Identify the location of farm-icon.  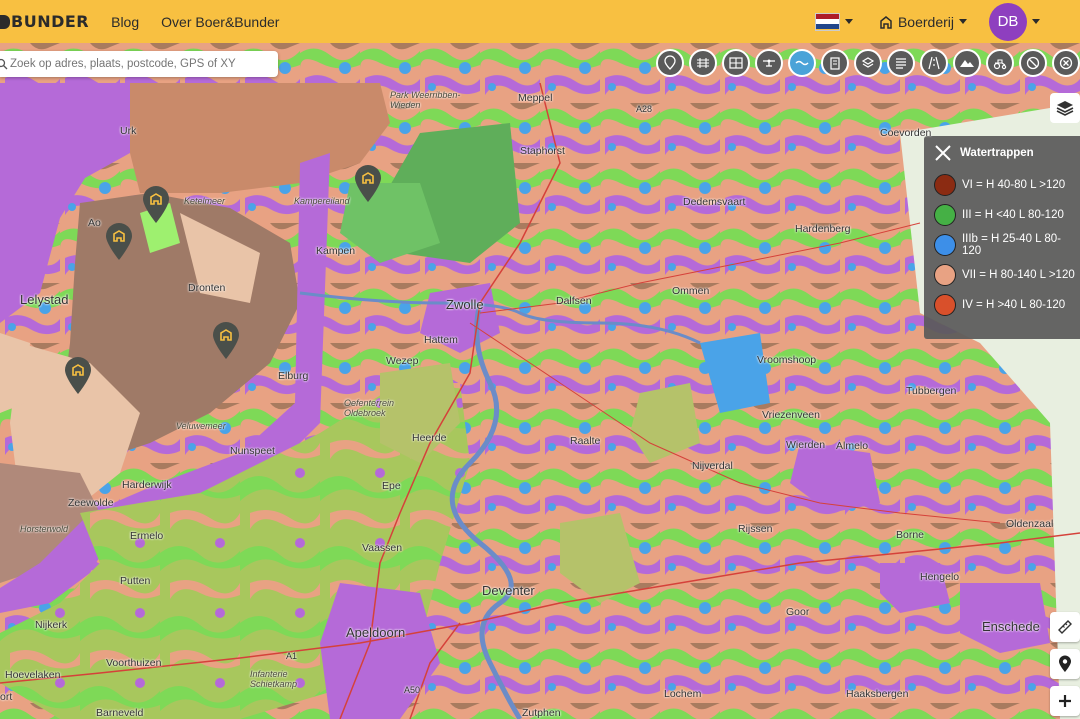
(886, 22).